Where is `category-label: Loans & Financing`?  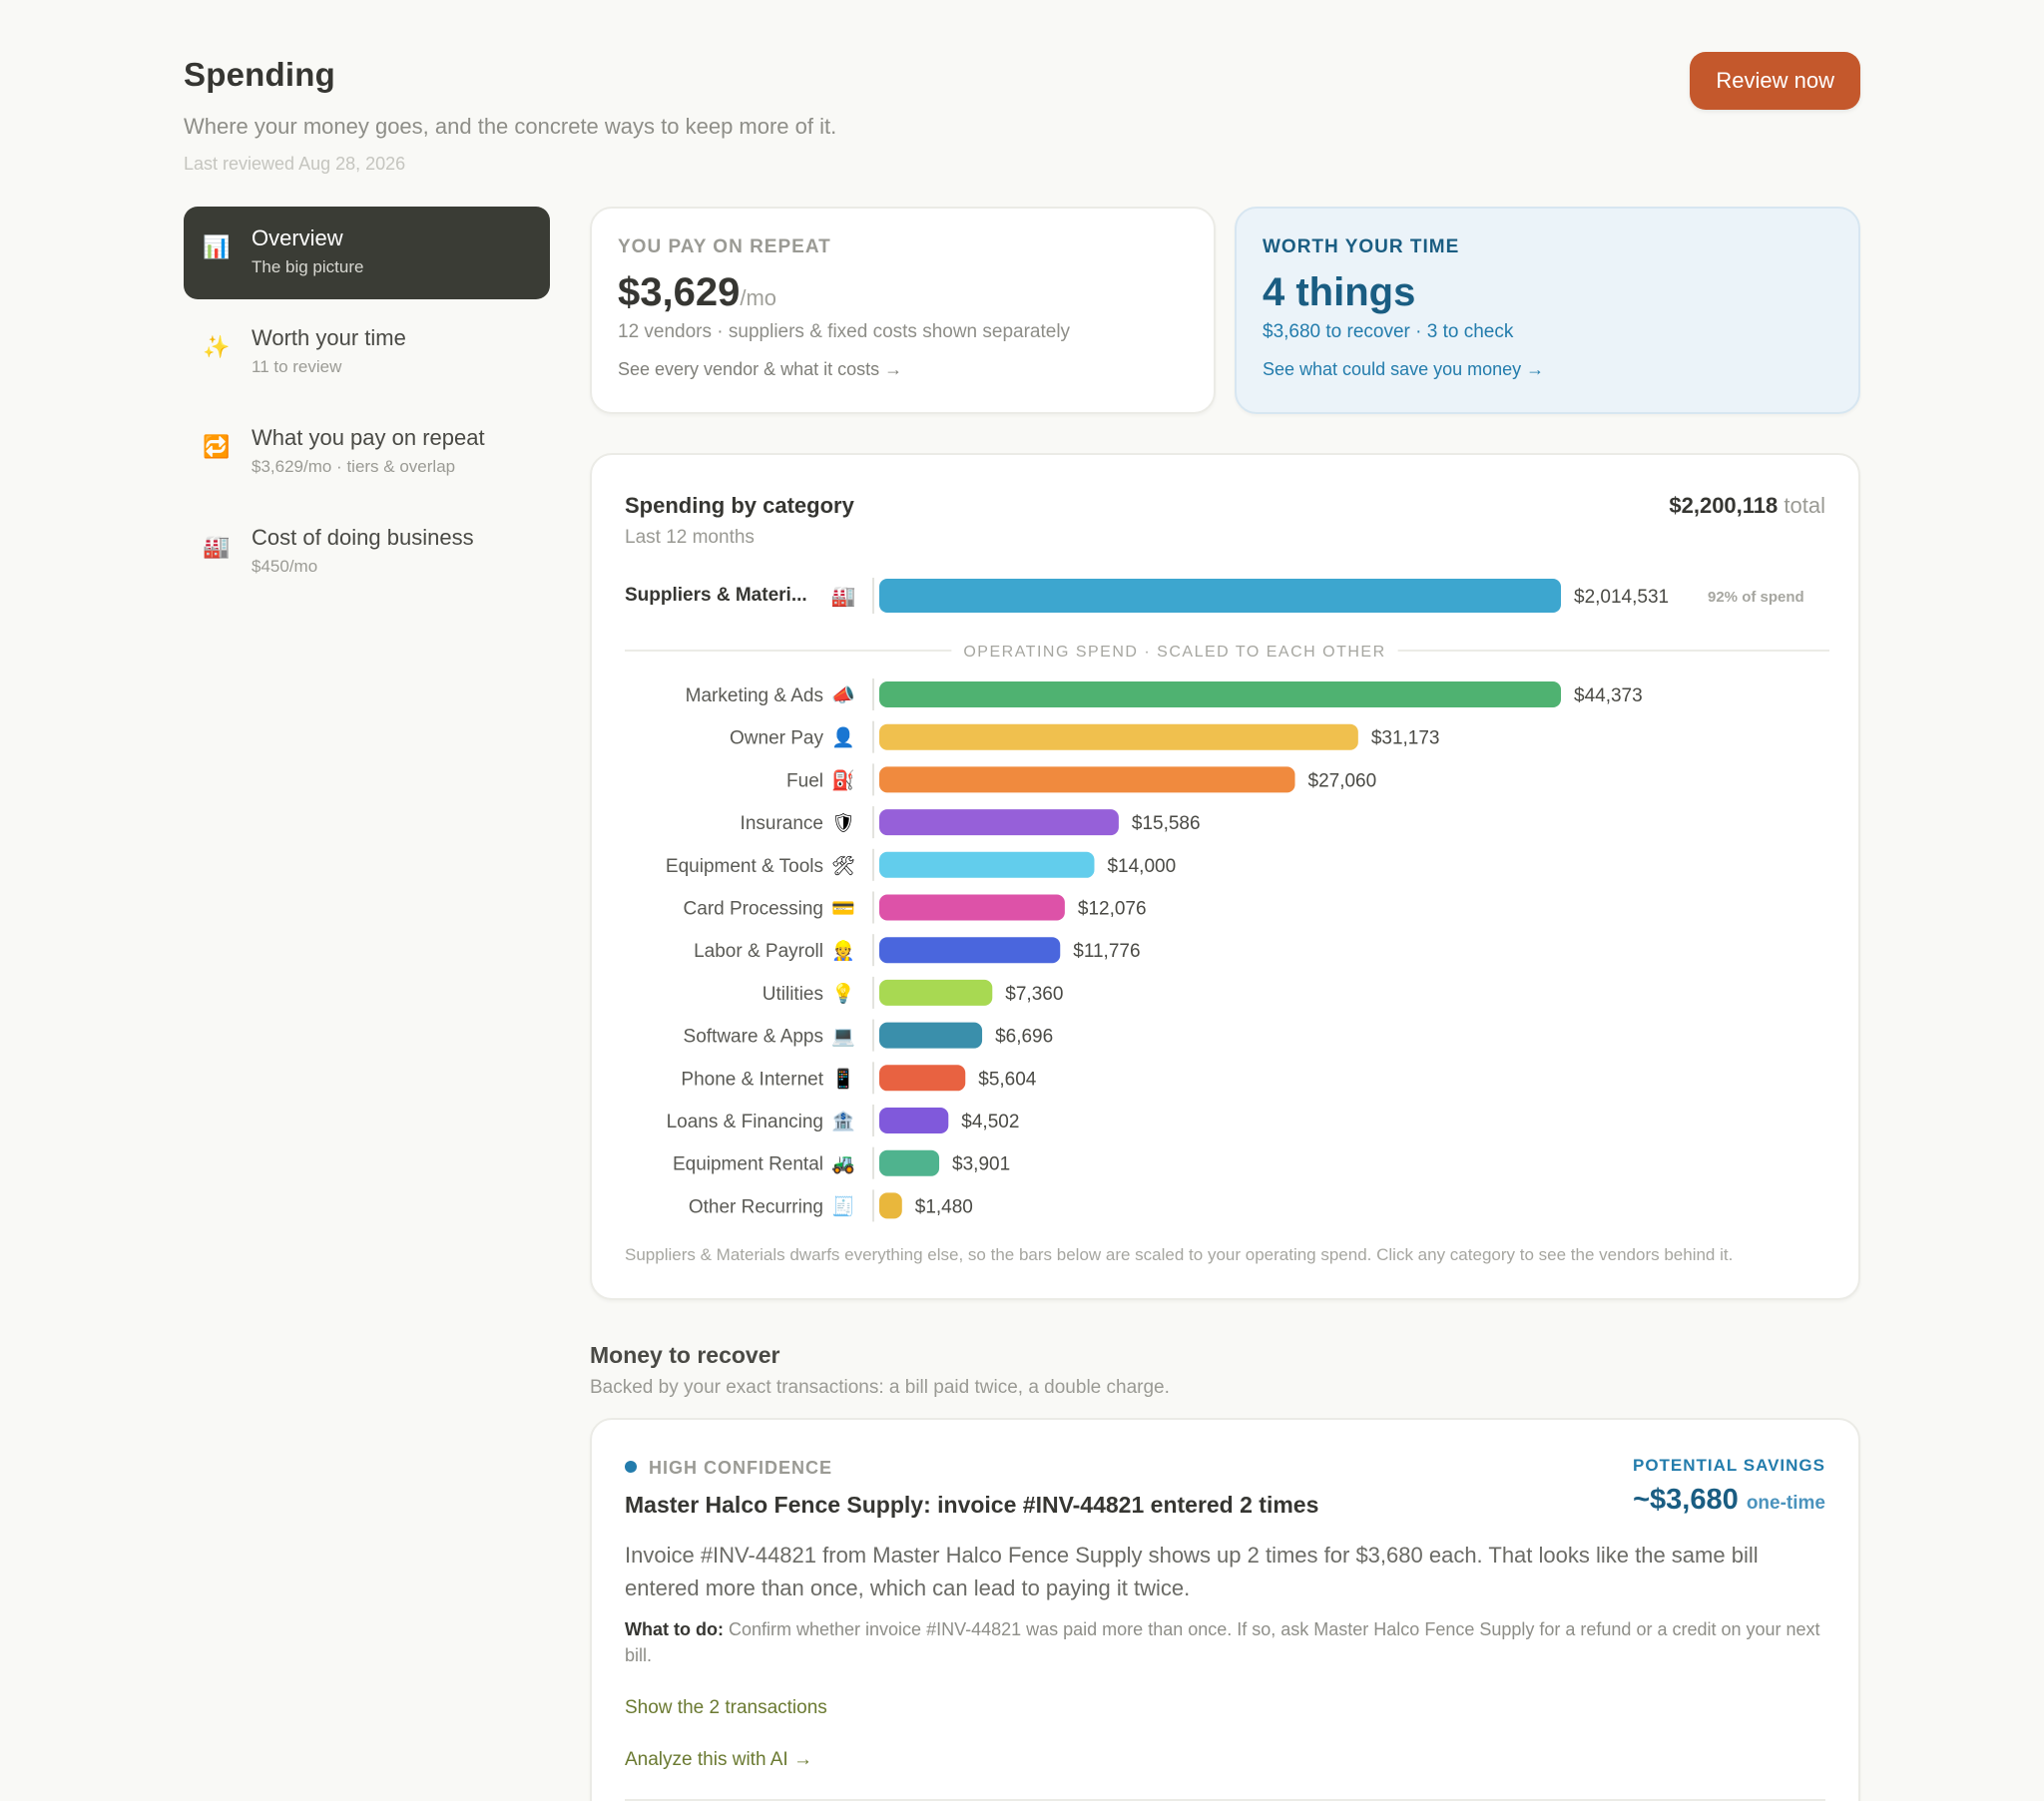 category-label: Loans & Financing is located at coordinates (745, 1122).